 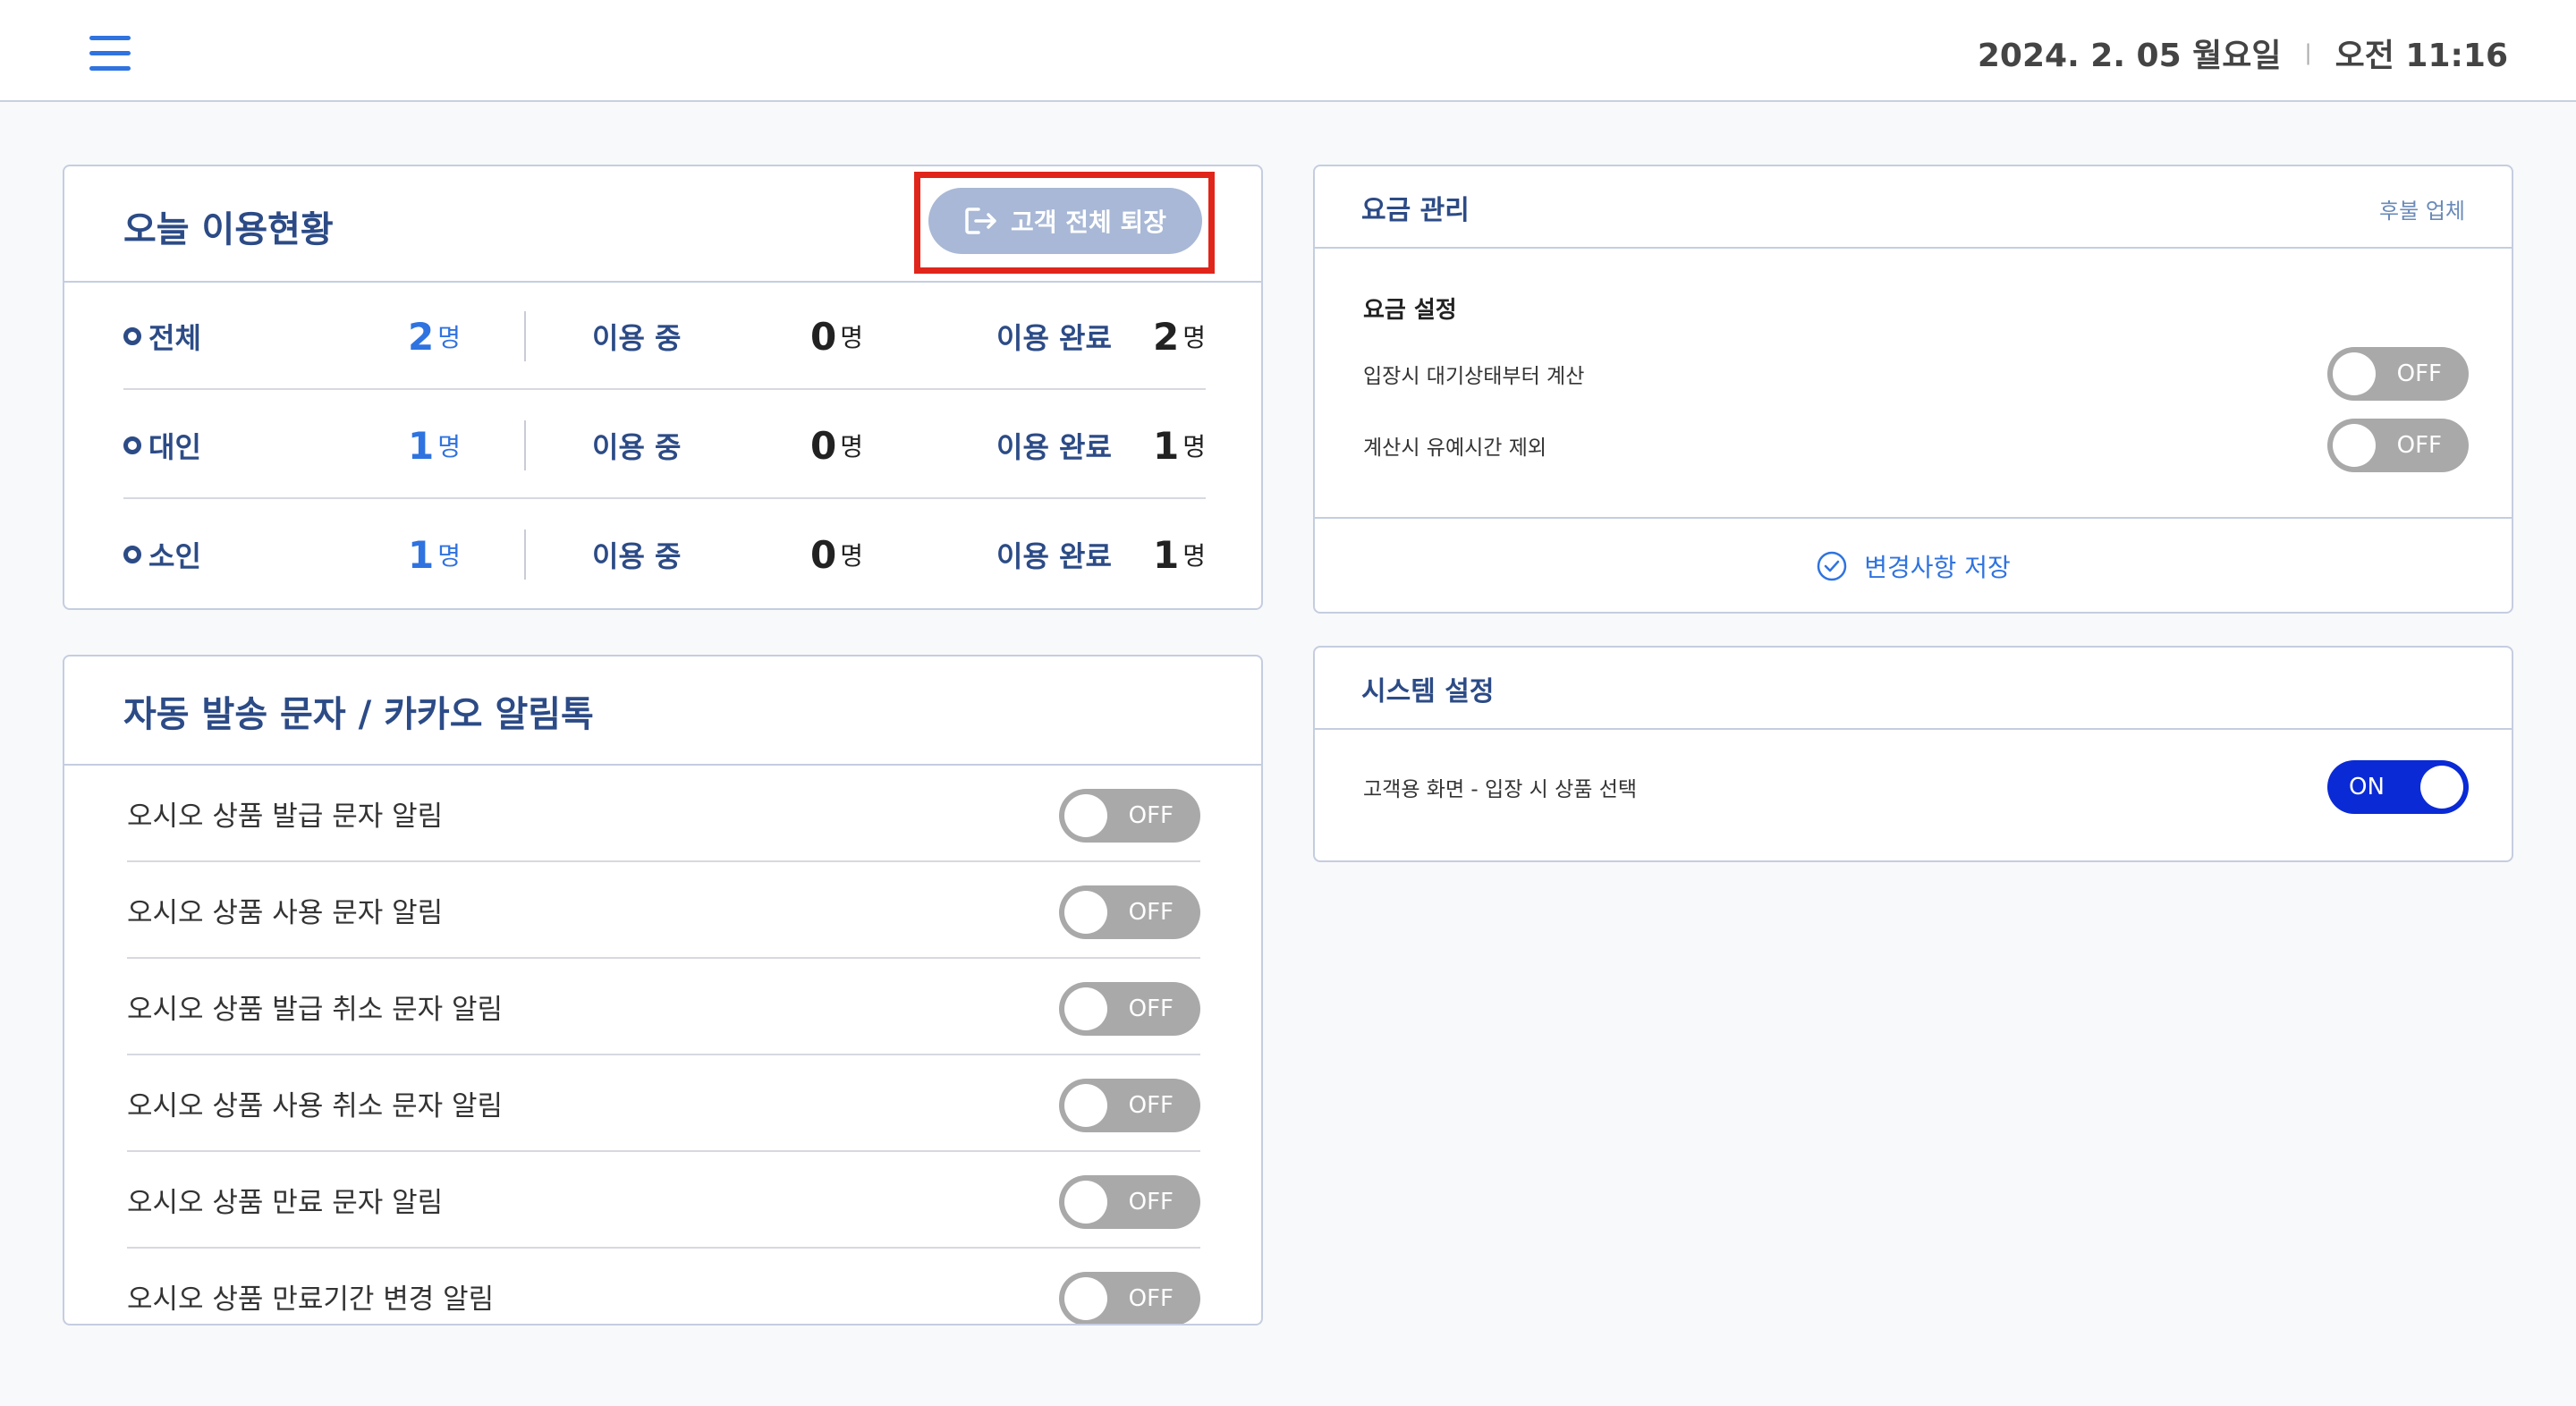 I want to click on time-text: 오전 11:16, so click(x=2421, y=56).